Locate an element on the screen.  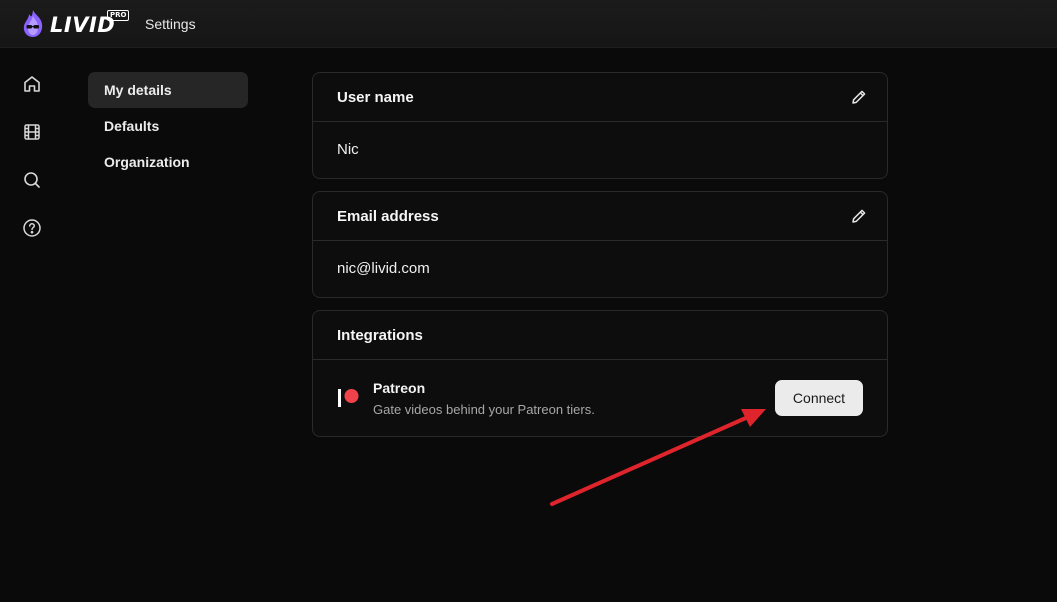
edit-username-pencil-icon is located at coordinates (859, 97).